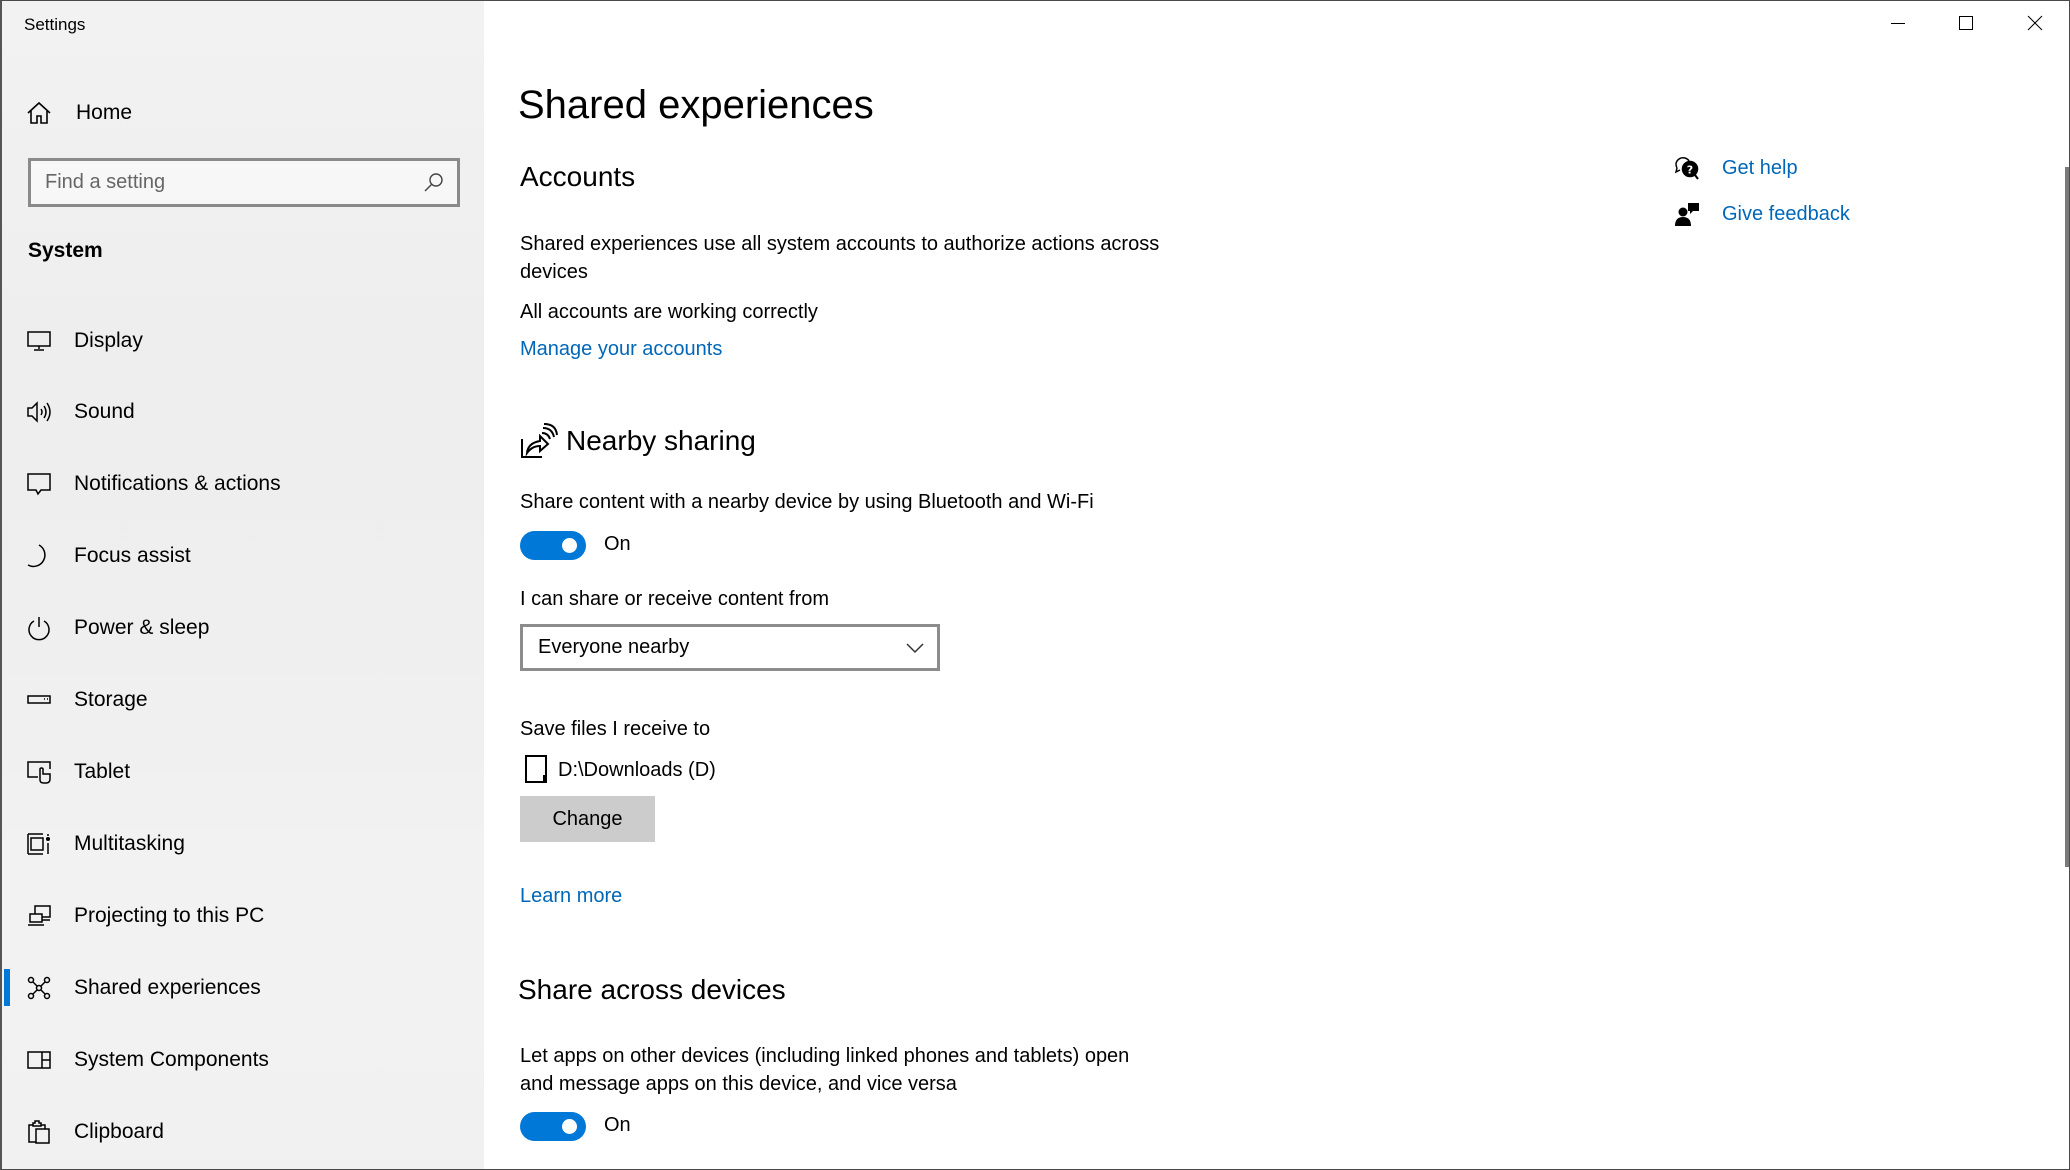 The width and height of the screenshot is (2070, 1170). Describe the element at coordinates (108, 340) in the screenshot. I see `sidebar-item-label: Display` at that location.